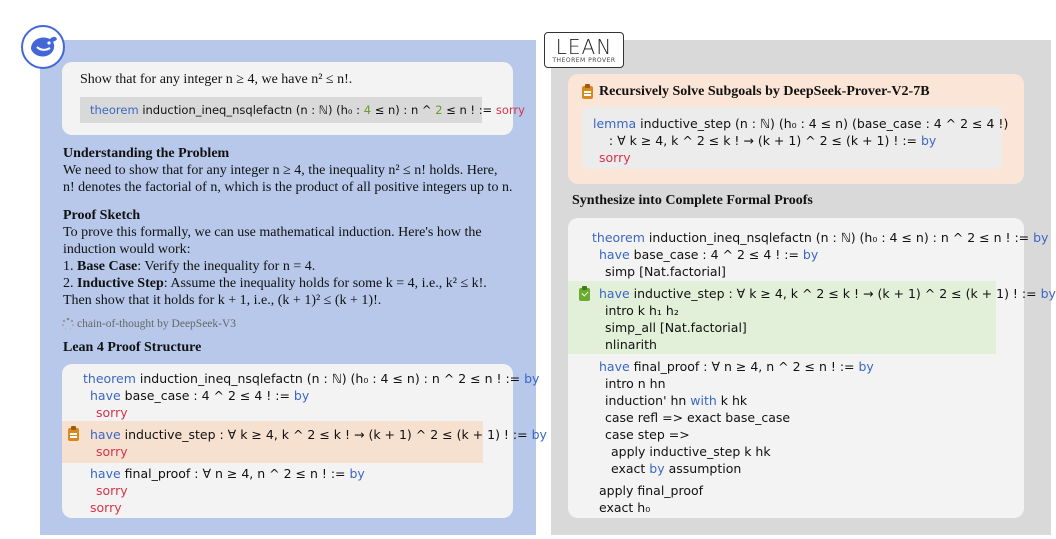  I want to click on inductive-step-label: Inductive Step, so click(120, 283).